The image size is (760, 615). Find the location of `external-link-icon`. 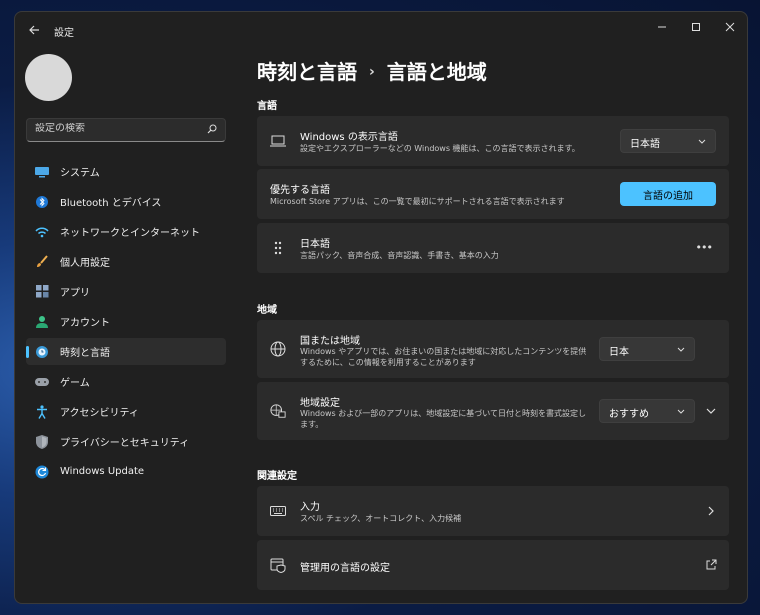

external-link-icon is located at coordinates (711, 564).